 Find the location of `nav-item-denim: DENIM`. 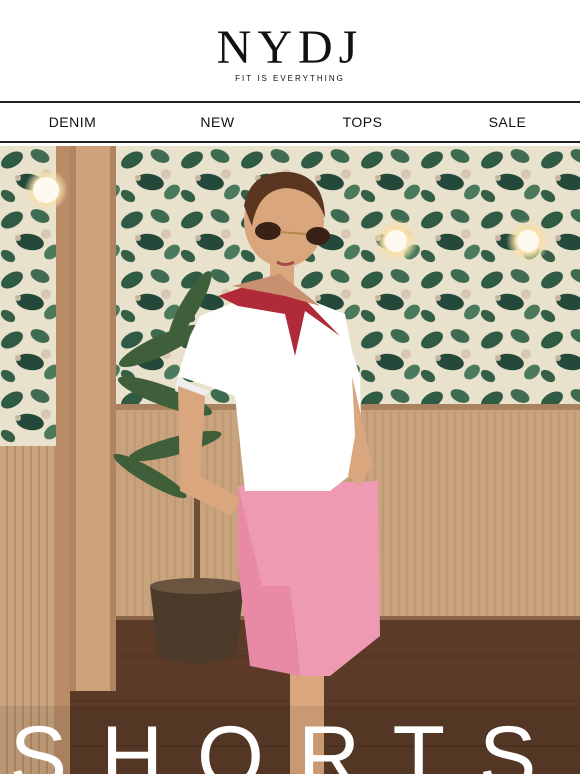

nav-item-denim: DENIM is located at coordinates (73, 122).